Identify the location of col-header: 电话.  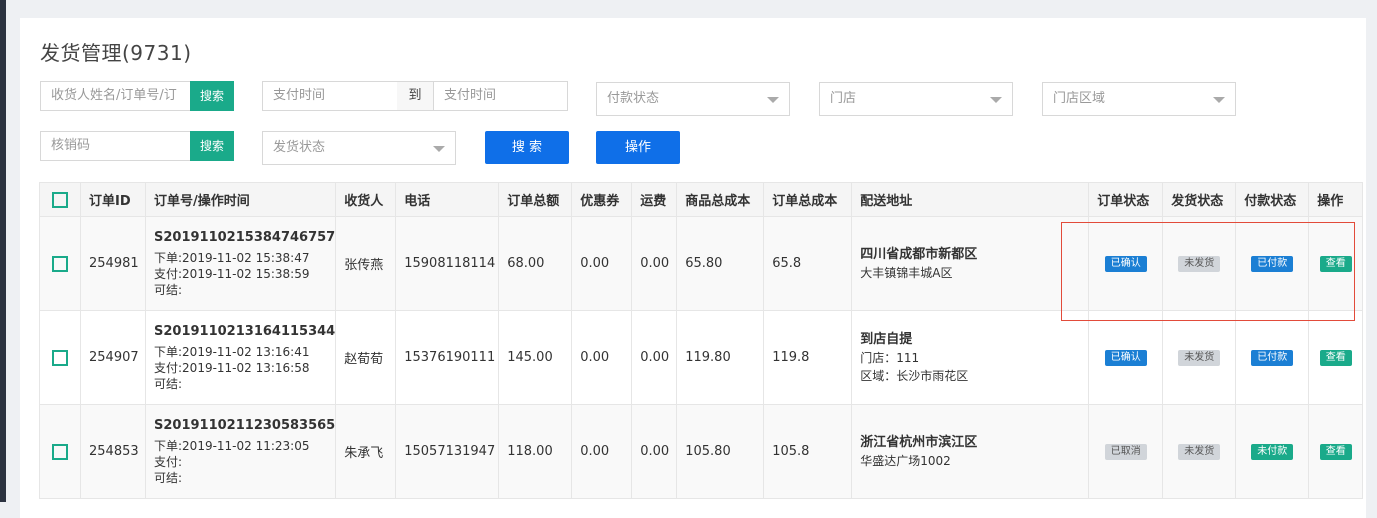
(447, 199).